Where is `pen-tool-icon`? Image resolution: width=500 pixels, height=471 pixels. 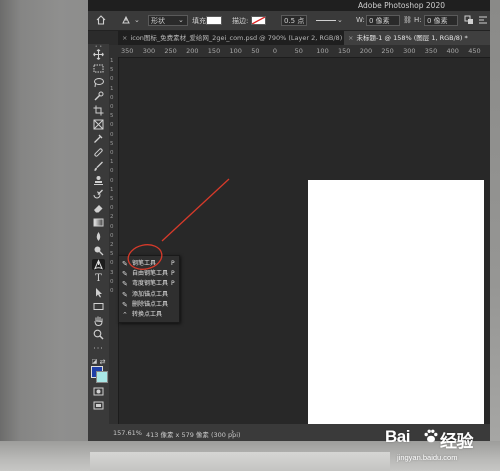 pen-tool-icon is located at coordinates (98, 264).